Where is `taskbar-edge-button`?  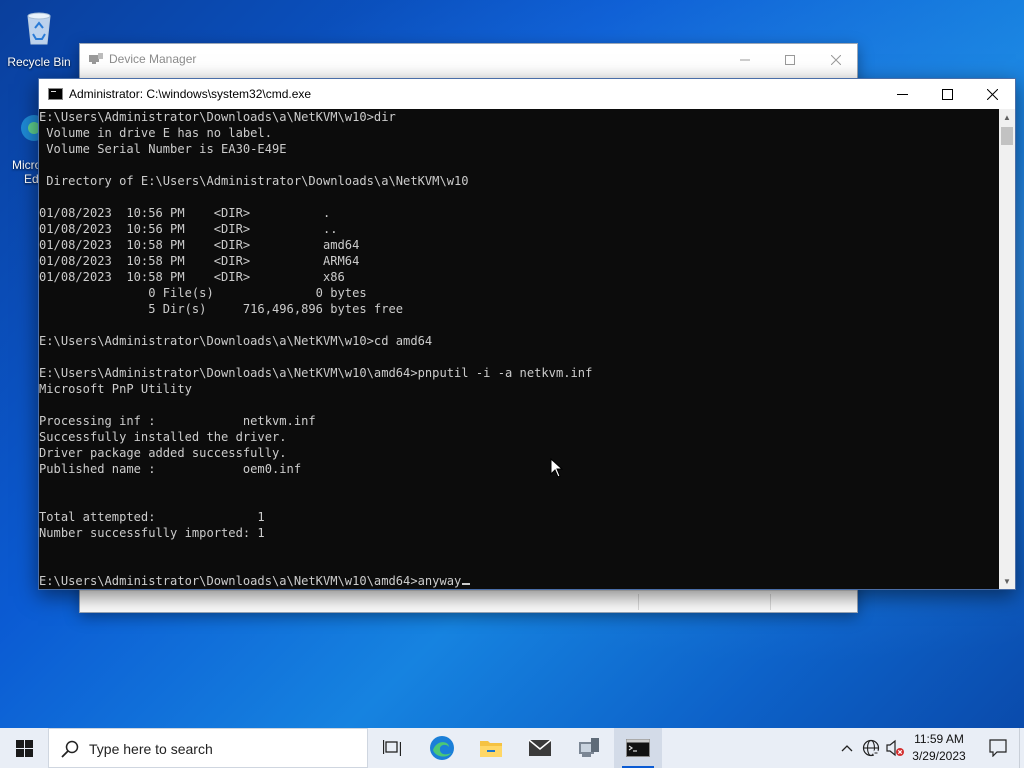
taskbar-edge-button is located at coordinates (442, 748).